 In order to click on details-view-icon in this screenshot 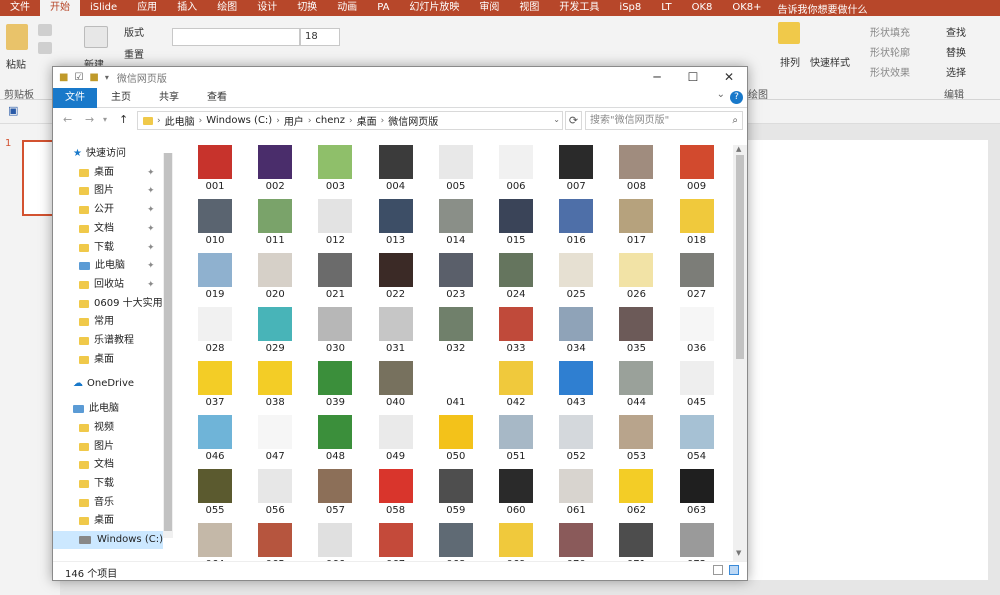, I will do `click(718, 570)`.